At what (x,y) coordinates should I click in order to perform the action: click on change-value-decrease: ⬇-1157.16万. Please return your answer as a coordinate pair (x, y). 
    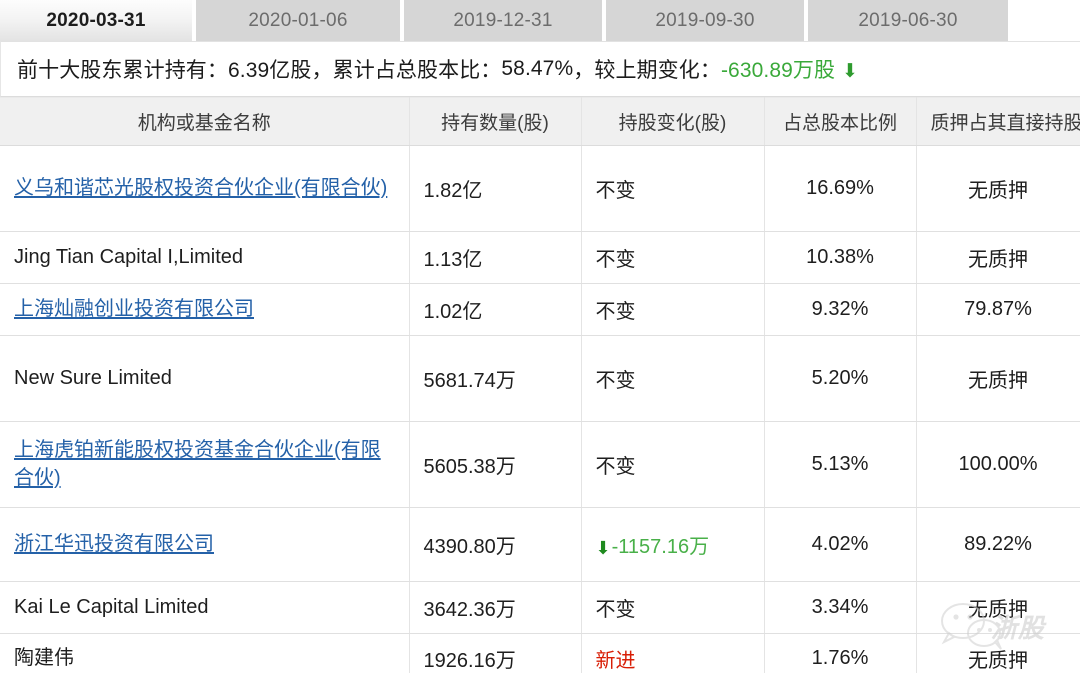
    Looking at the image, I should click on (653, 547).